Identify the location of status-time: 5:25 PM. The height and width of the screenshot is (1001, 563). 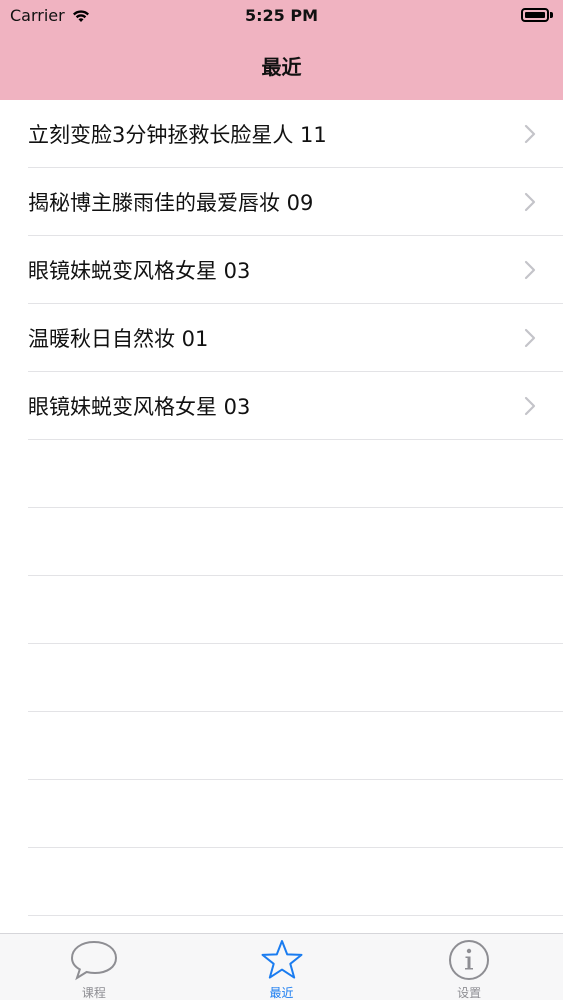
(281, 15).